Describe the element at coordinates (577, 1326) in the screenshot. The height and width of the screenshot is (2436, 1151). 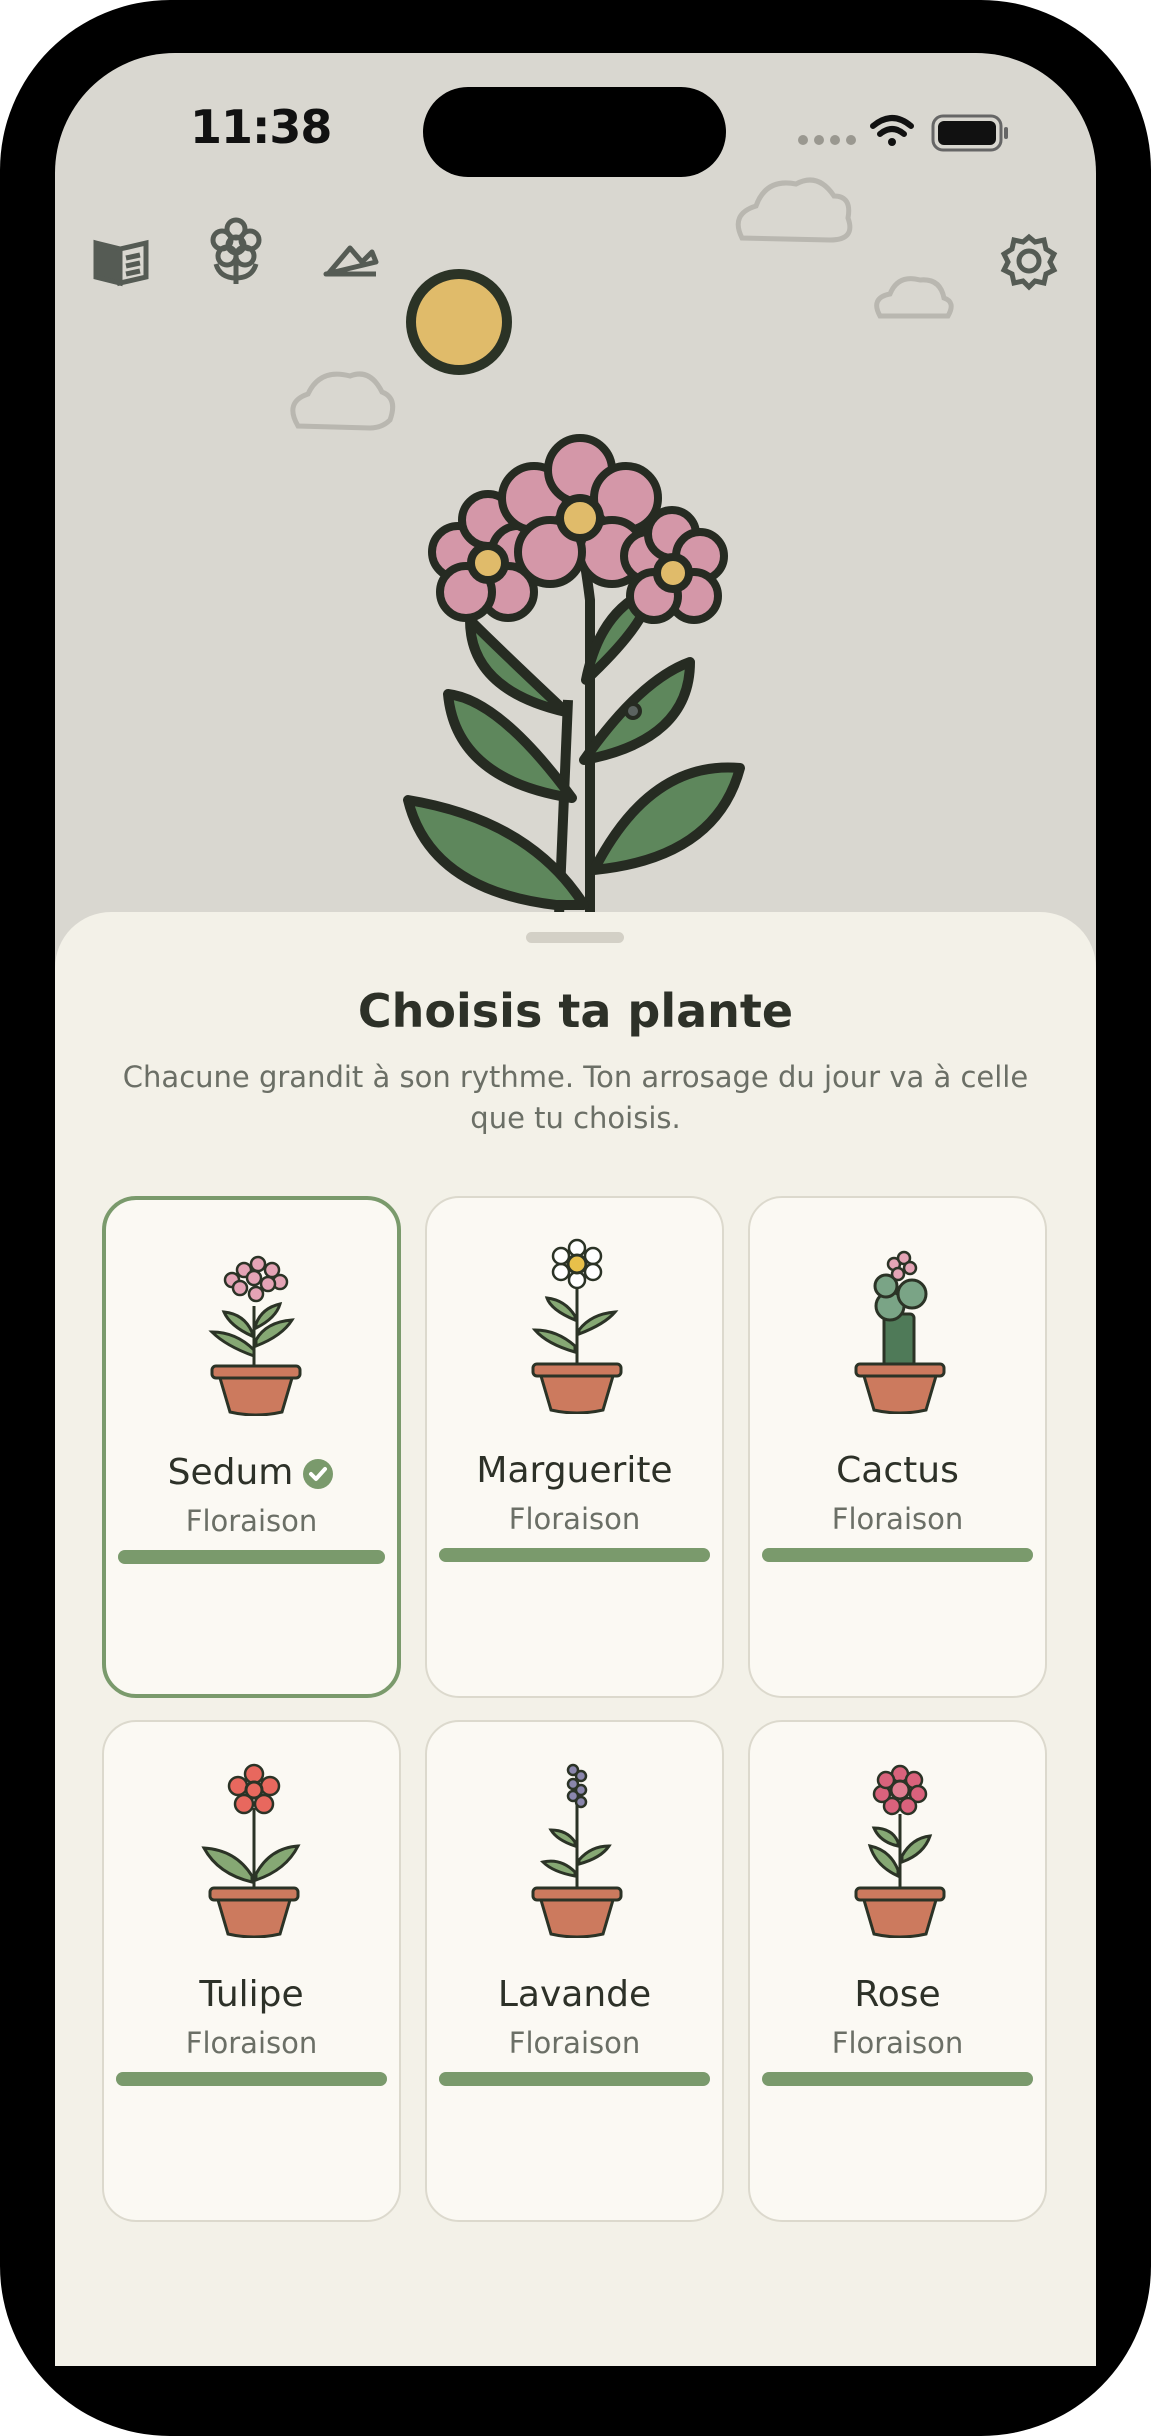
I see `daisy-icon` at that location.